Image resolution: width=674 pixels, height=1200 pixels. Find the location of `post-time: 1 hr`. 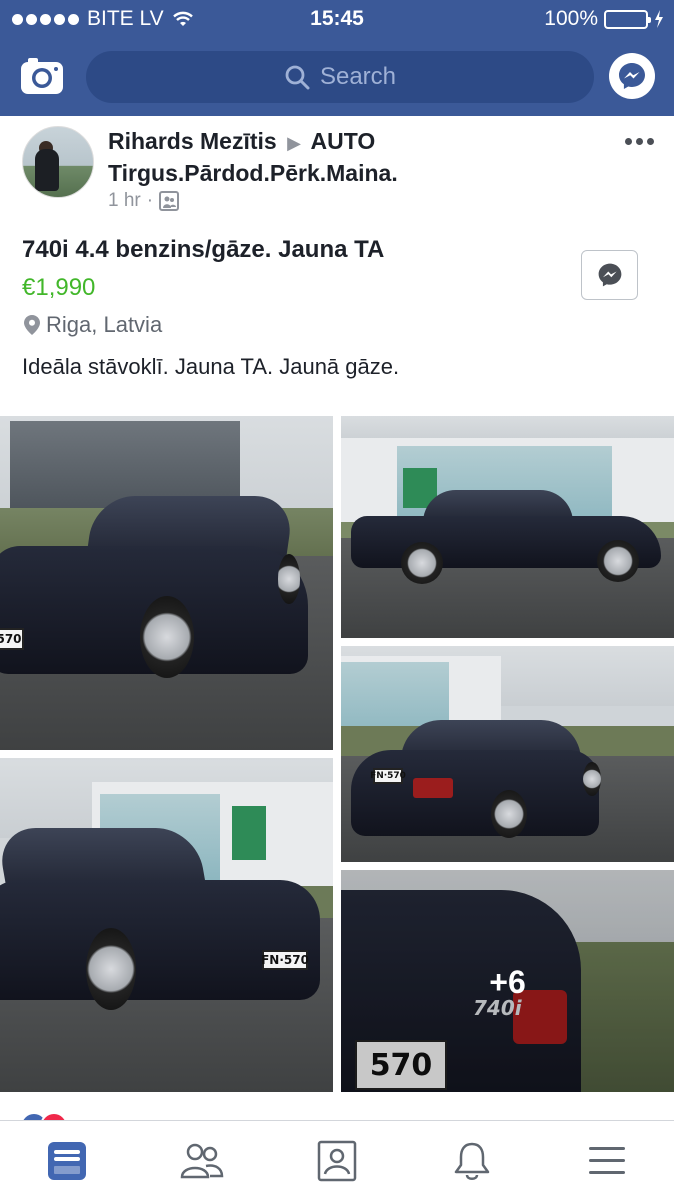

post-time: 1 hr is located at coordinates (124, 201).